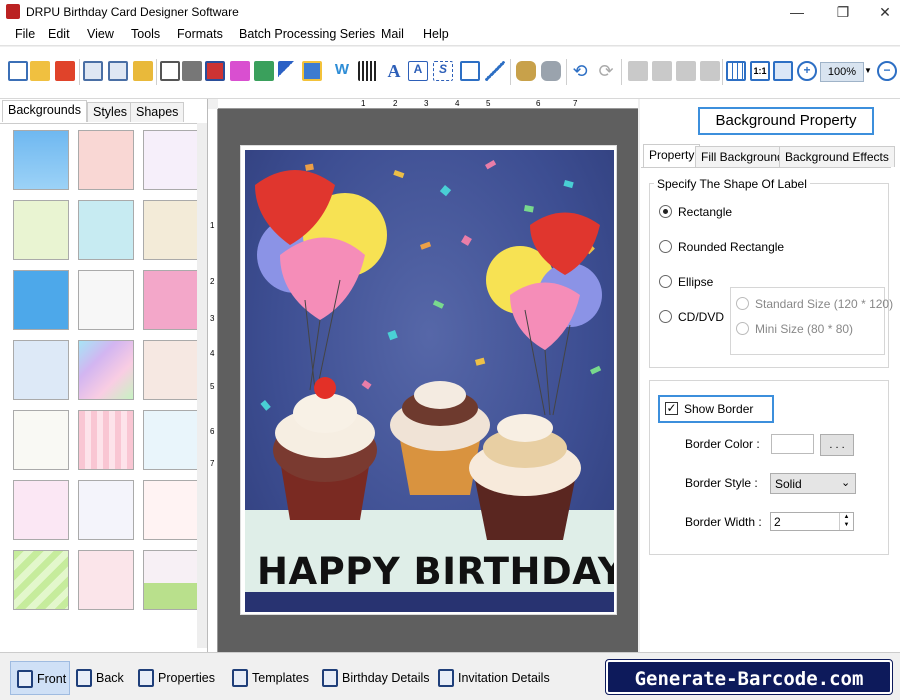  What do you see at coordinates (41, 440) in the screenshot?
I see `thumbnail-happy-birthday` at bounding box center [41, 440].